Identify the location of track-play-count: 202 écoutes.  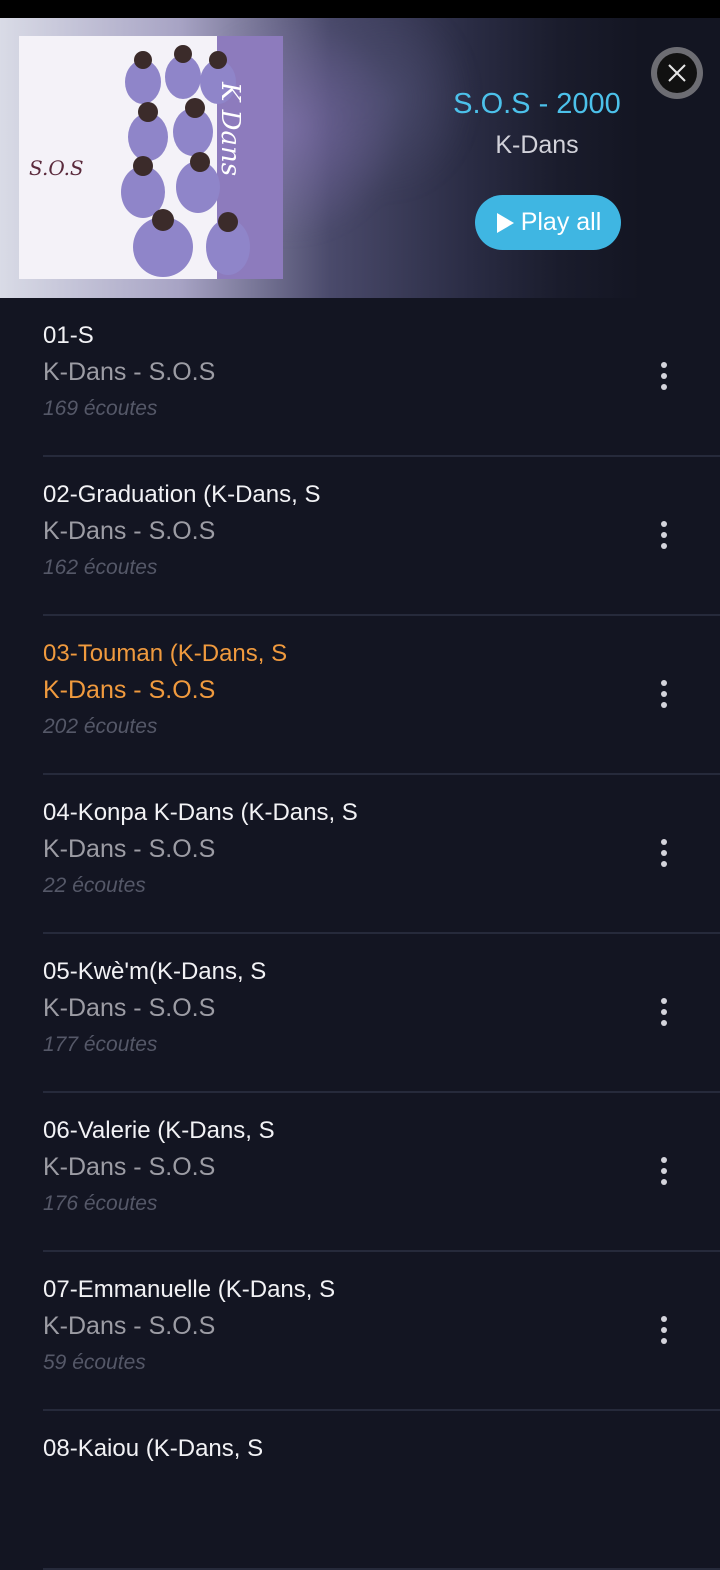
(100, 726).